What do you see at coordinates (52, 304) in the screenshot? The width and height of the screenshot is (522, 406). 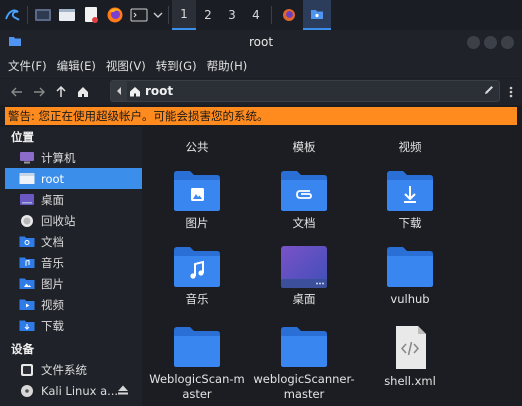 I see `sidebar-item-label: 视频` at bounding box center [52, 304].